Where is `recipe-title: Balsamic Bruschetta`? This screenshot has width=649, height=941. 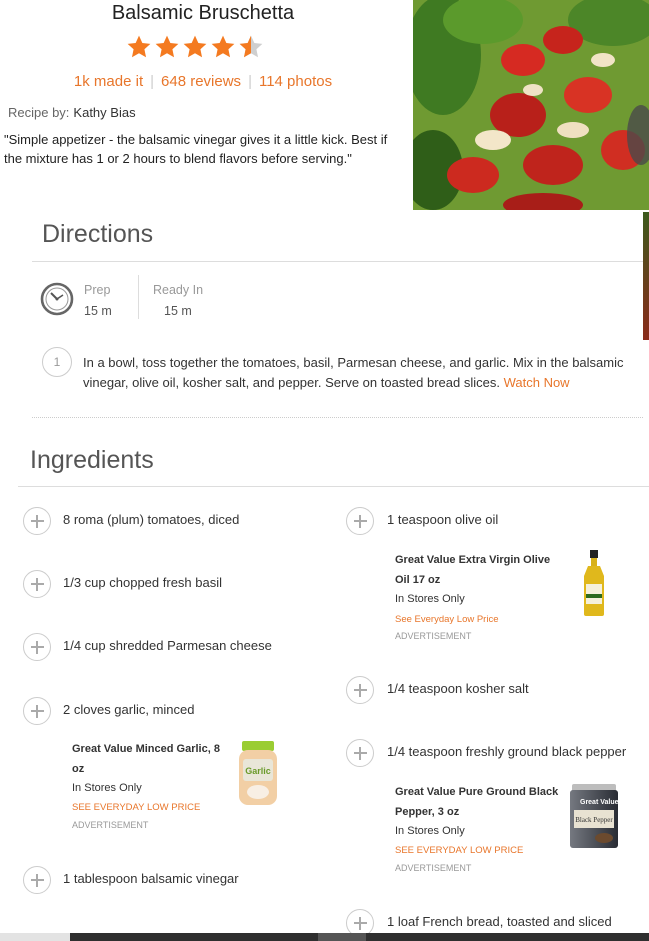
recipe-title: Balsamic Bruschetta is located at coordinates (203, 13).